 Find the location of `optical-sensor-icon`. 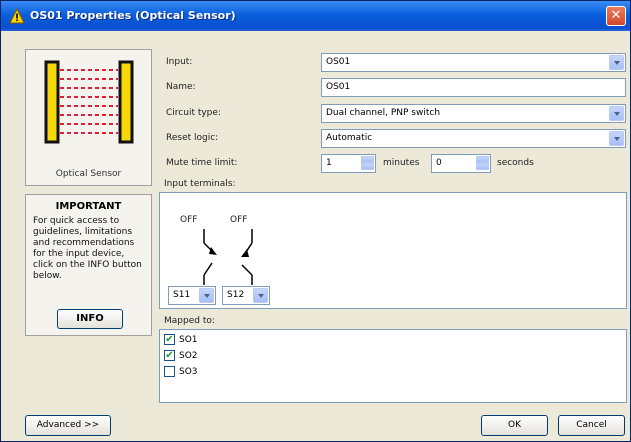

optical-sensor-icon is located at coordinates (89, 102).